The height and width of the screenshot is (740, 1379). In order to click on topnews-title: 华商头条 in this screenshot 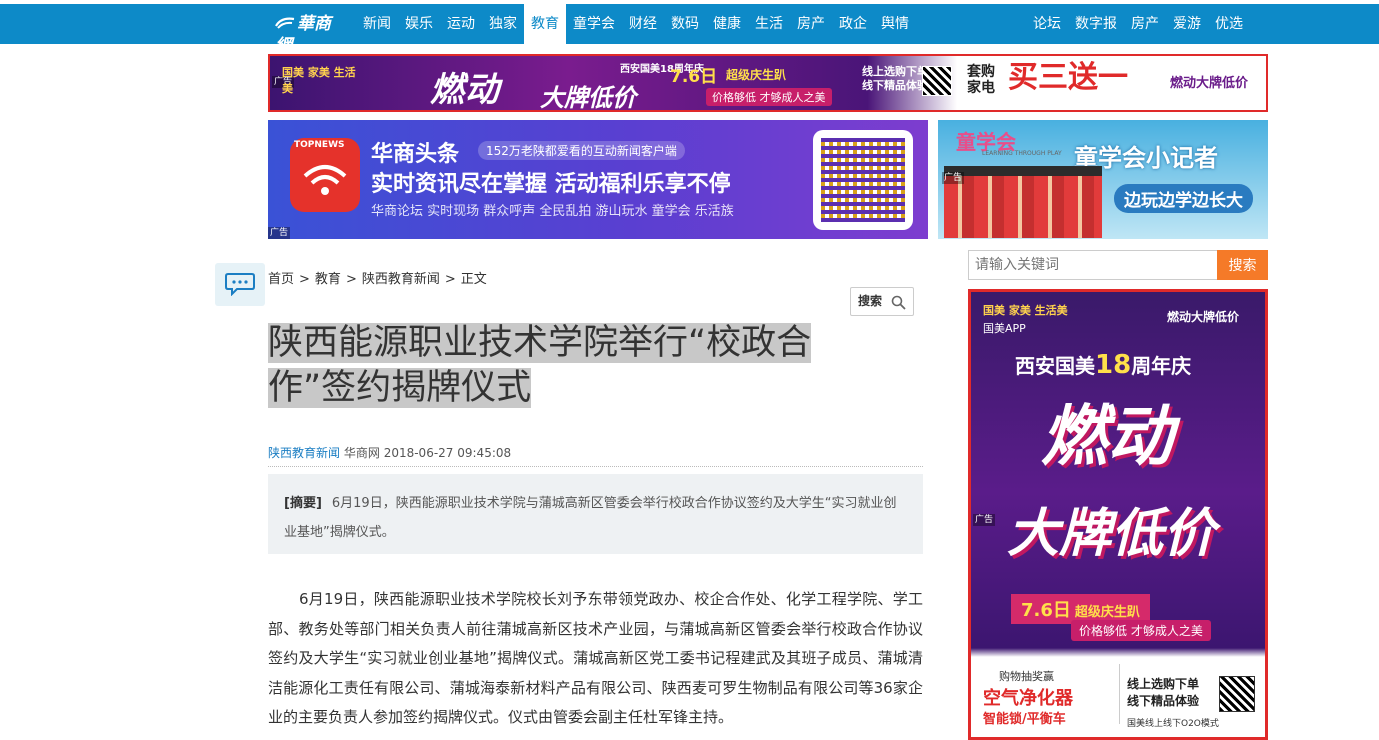, I will do `click(415, 154)`.